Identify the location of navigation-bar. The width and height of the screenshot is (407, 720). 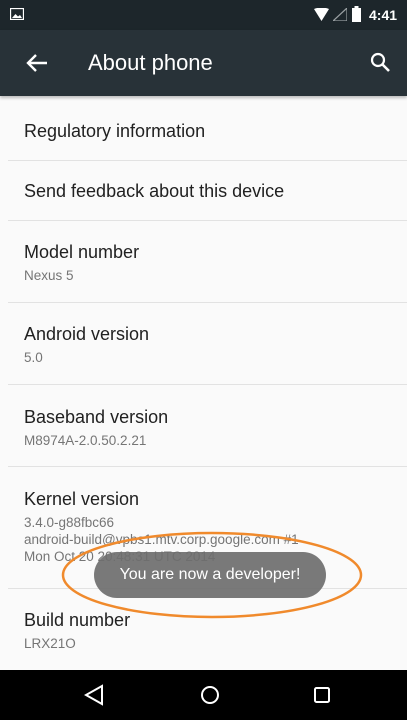
(203, 695).